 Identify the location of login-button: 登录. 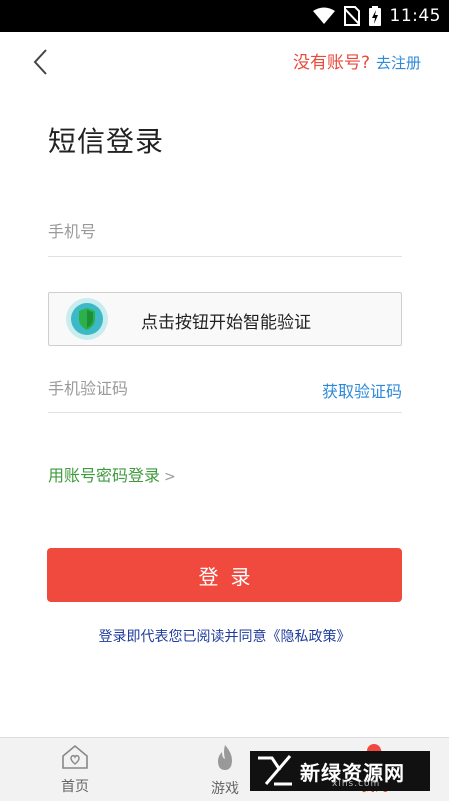
(224, 575).